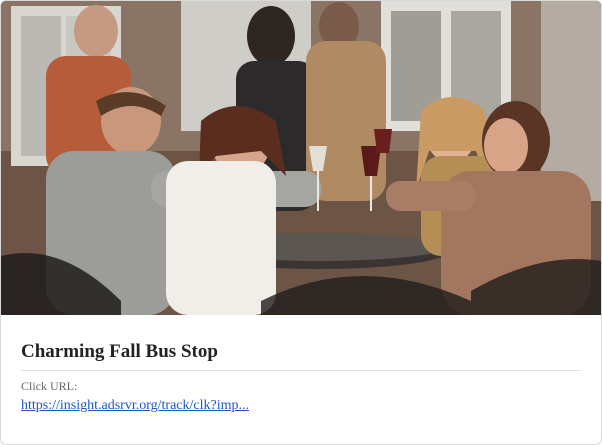 This screenshot has width=602, height=445. I want to click on click-url-label: Click URL:, so click(49, 386).